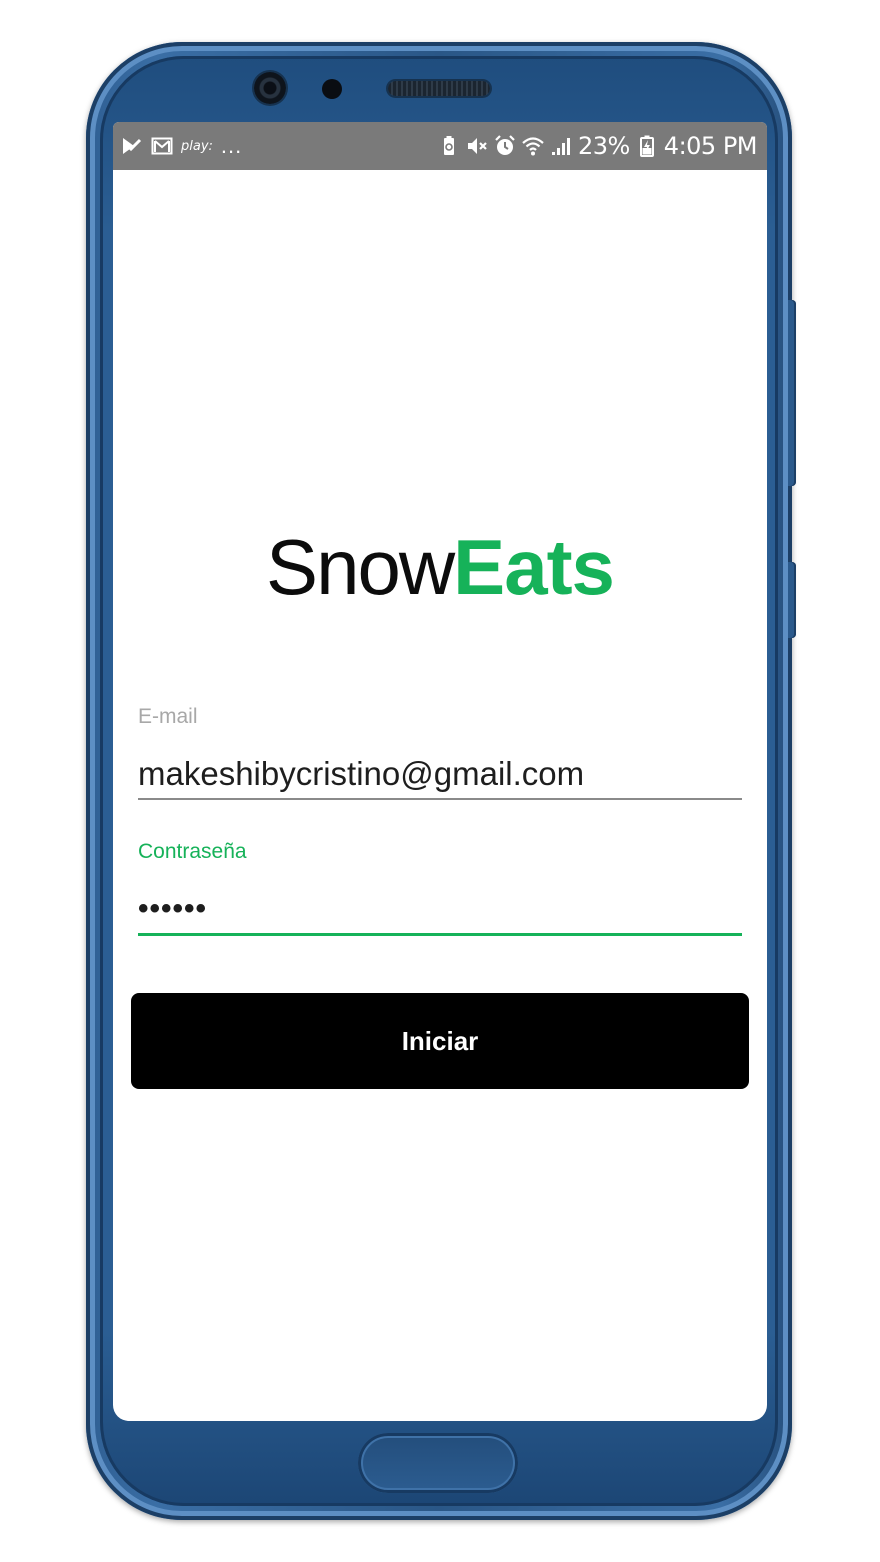  I want to click on login-button: Iniciar, so click(440, 1041).